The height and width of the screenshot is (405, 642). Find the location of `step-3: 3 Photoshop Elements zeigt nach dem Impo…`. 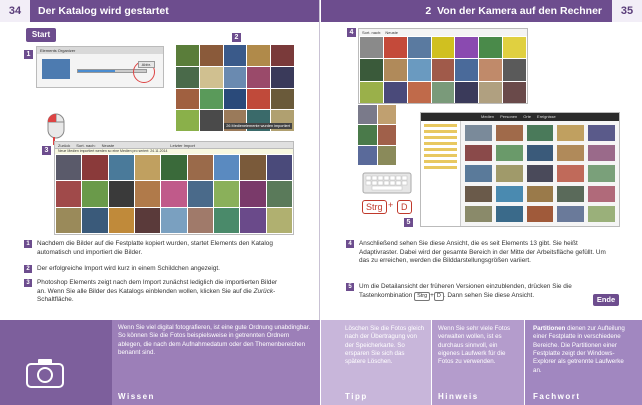

step-3: 3 Photoshop Elements zeigt nach dem Impo… is located at coordinates (155, 292).